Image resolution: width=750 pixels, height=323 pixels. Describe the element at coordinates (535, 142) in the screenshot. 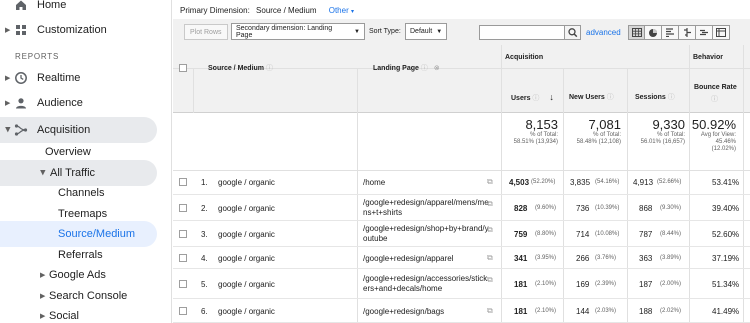

I see `total-users-of: 58.51% (13,934)` at that location.